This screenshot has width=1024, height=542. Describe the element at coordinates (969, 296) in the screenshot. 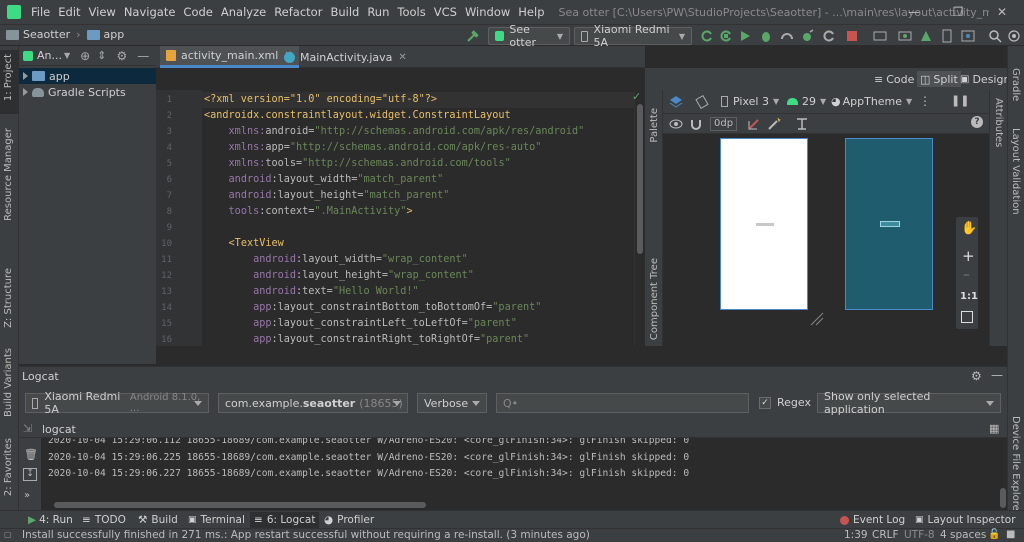

I see `zoom-actual-size: 1:1` at that location.